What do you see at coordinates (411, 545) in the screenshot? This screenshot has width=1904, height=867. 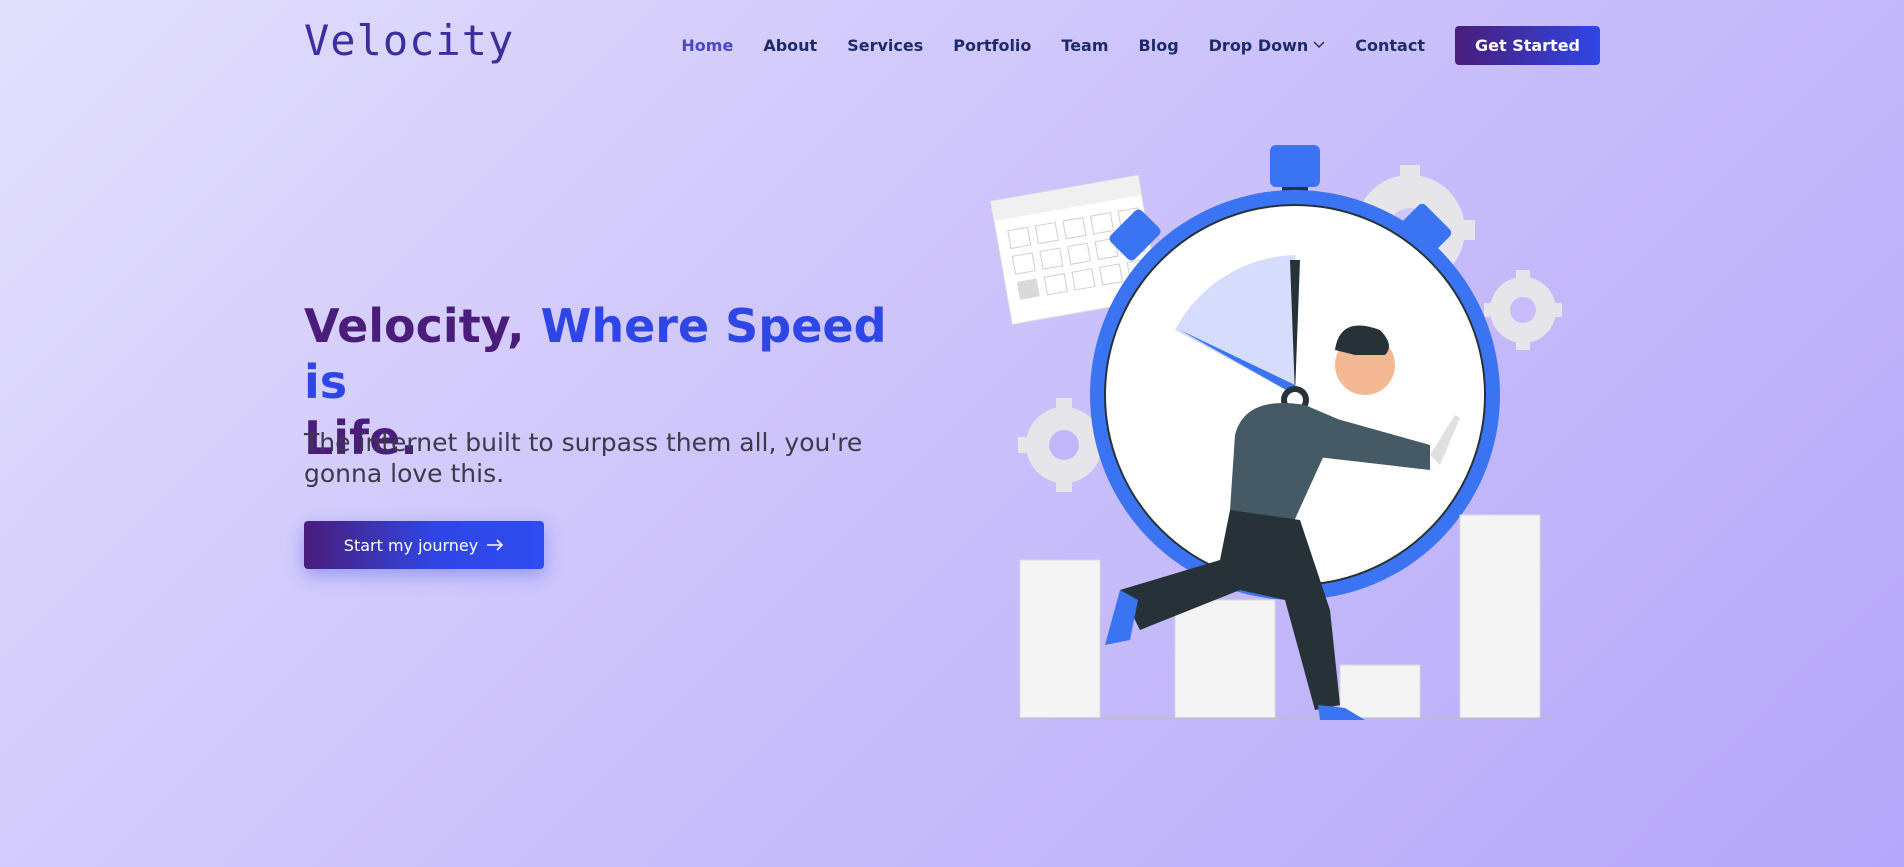 I see `start-journey-label: Start my journey` at bounding box center [411, 545].